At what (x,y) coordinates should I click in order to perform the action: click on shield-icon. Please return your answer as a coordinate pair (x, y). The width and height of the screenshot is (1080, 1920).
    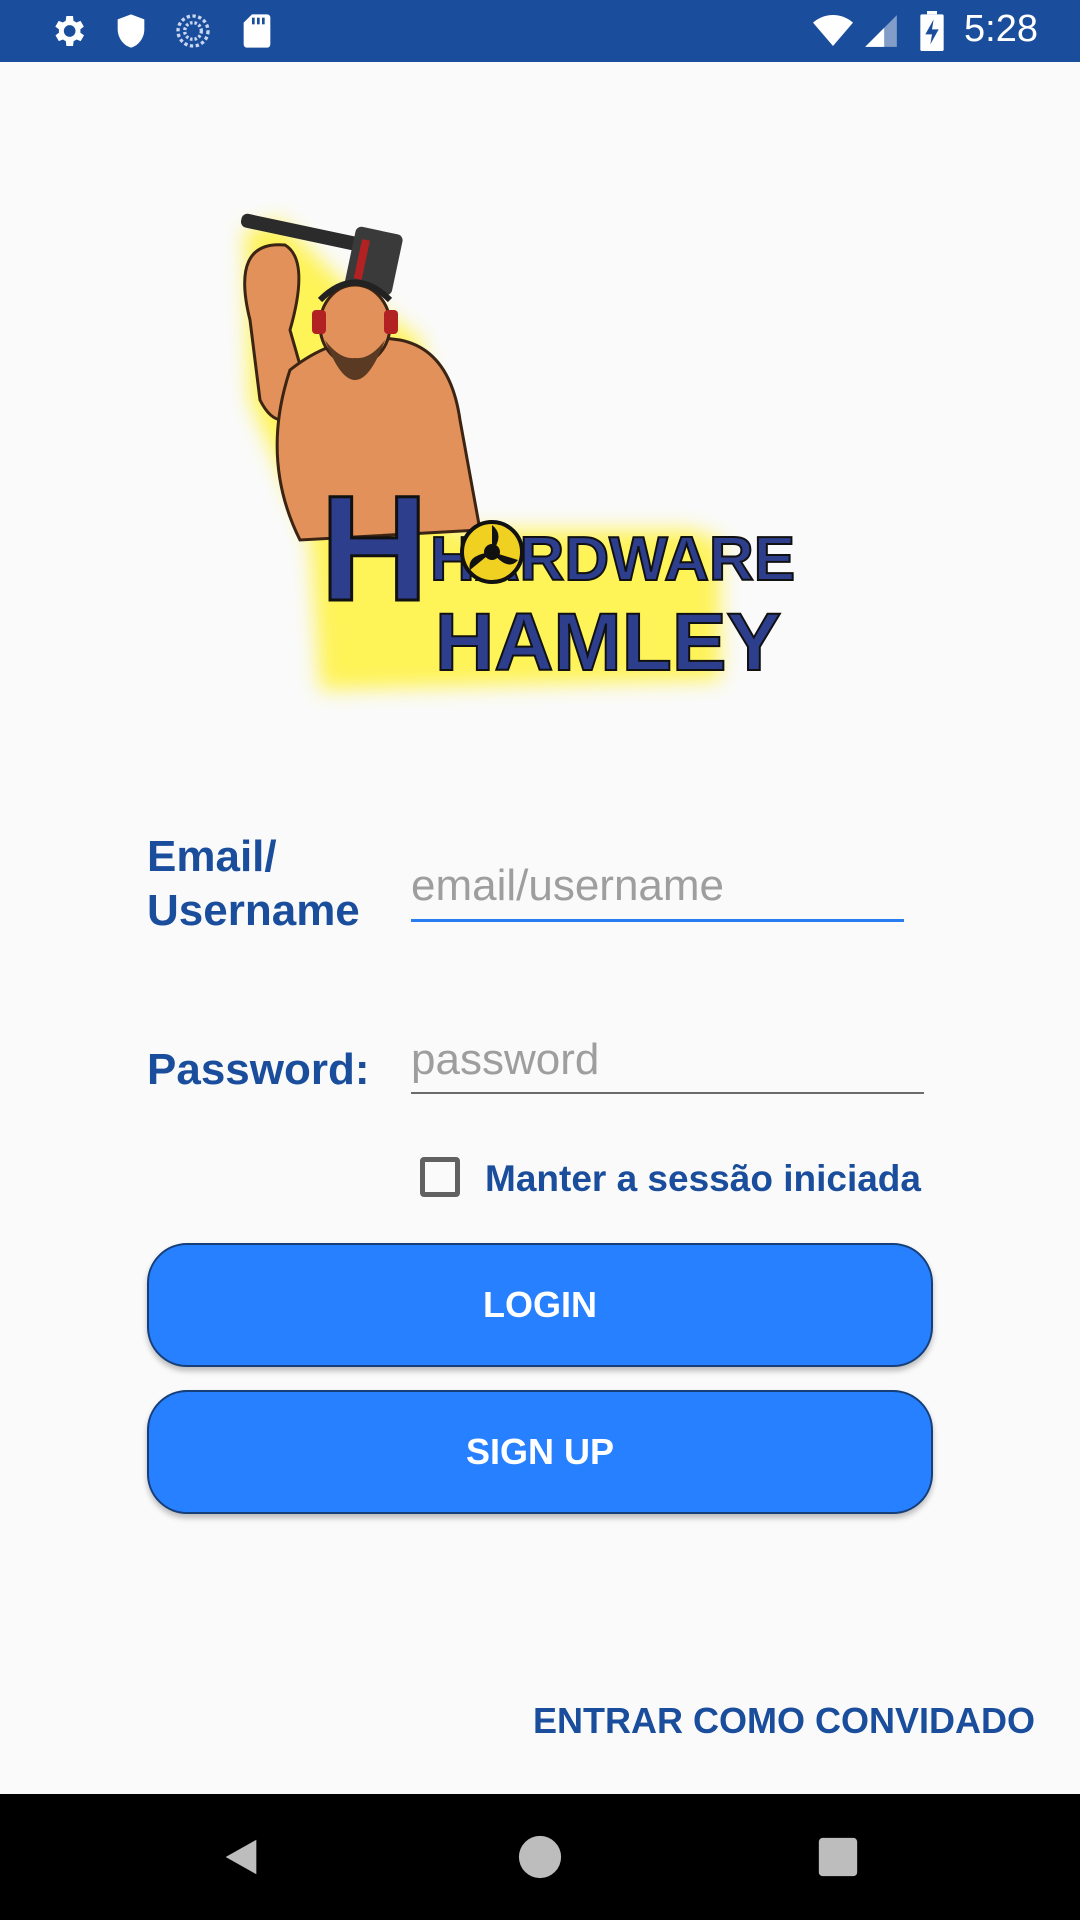
    Looking at the image, I should click on (131, 31).